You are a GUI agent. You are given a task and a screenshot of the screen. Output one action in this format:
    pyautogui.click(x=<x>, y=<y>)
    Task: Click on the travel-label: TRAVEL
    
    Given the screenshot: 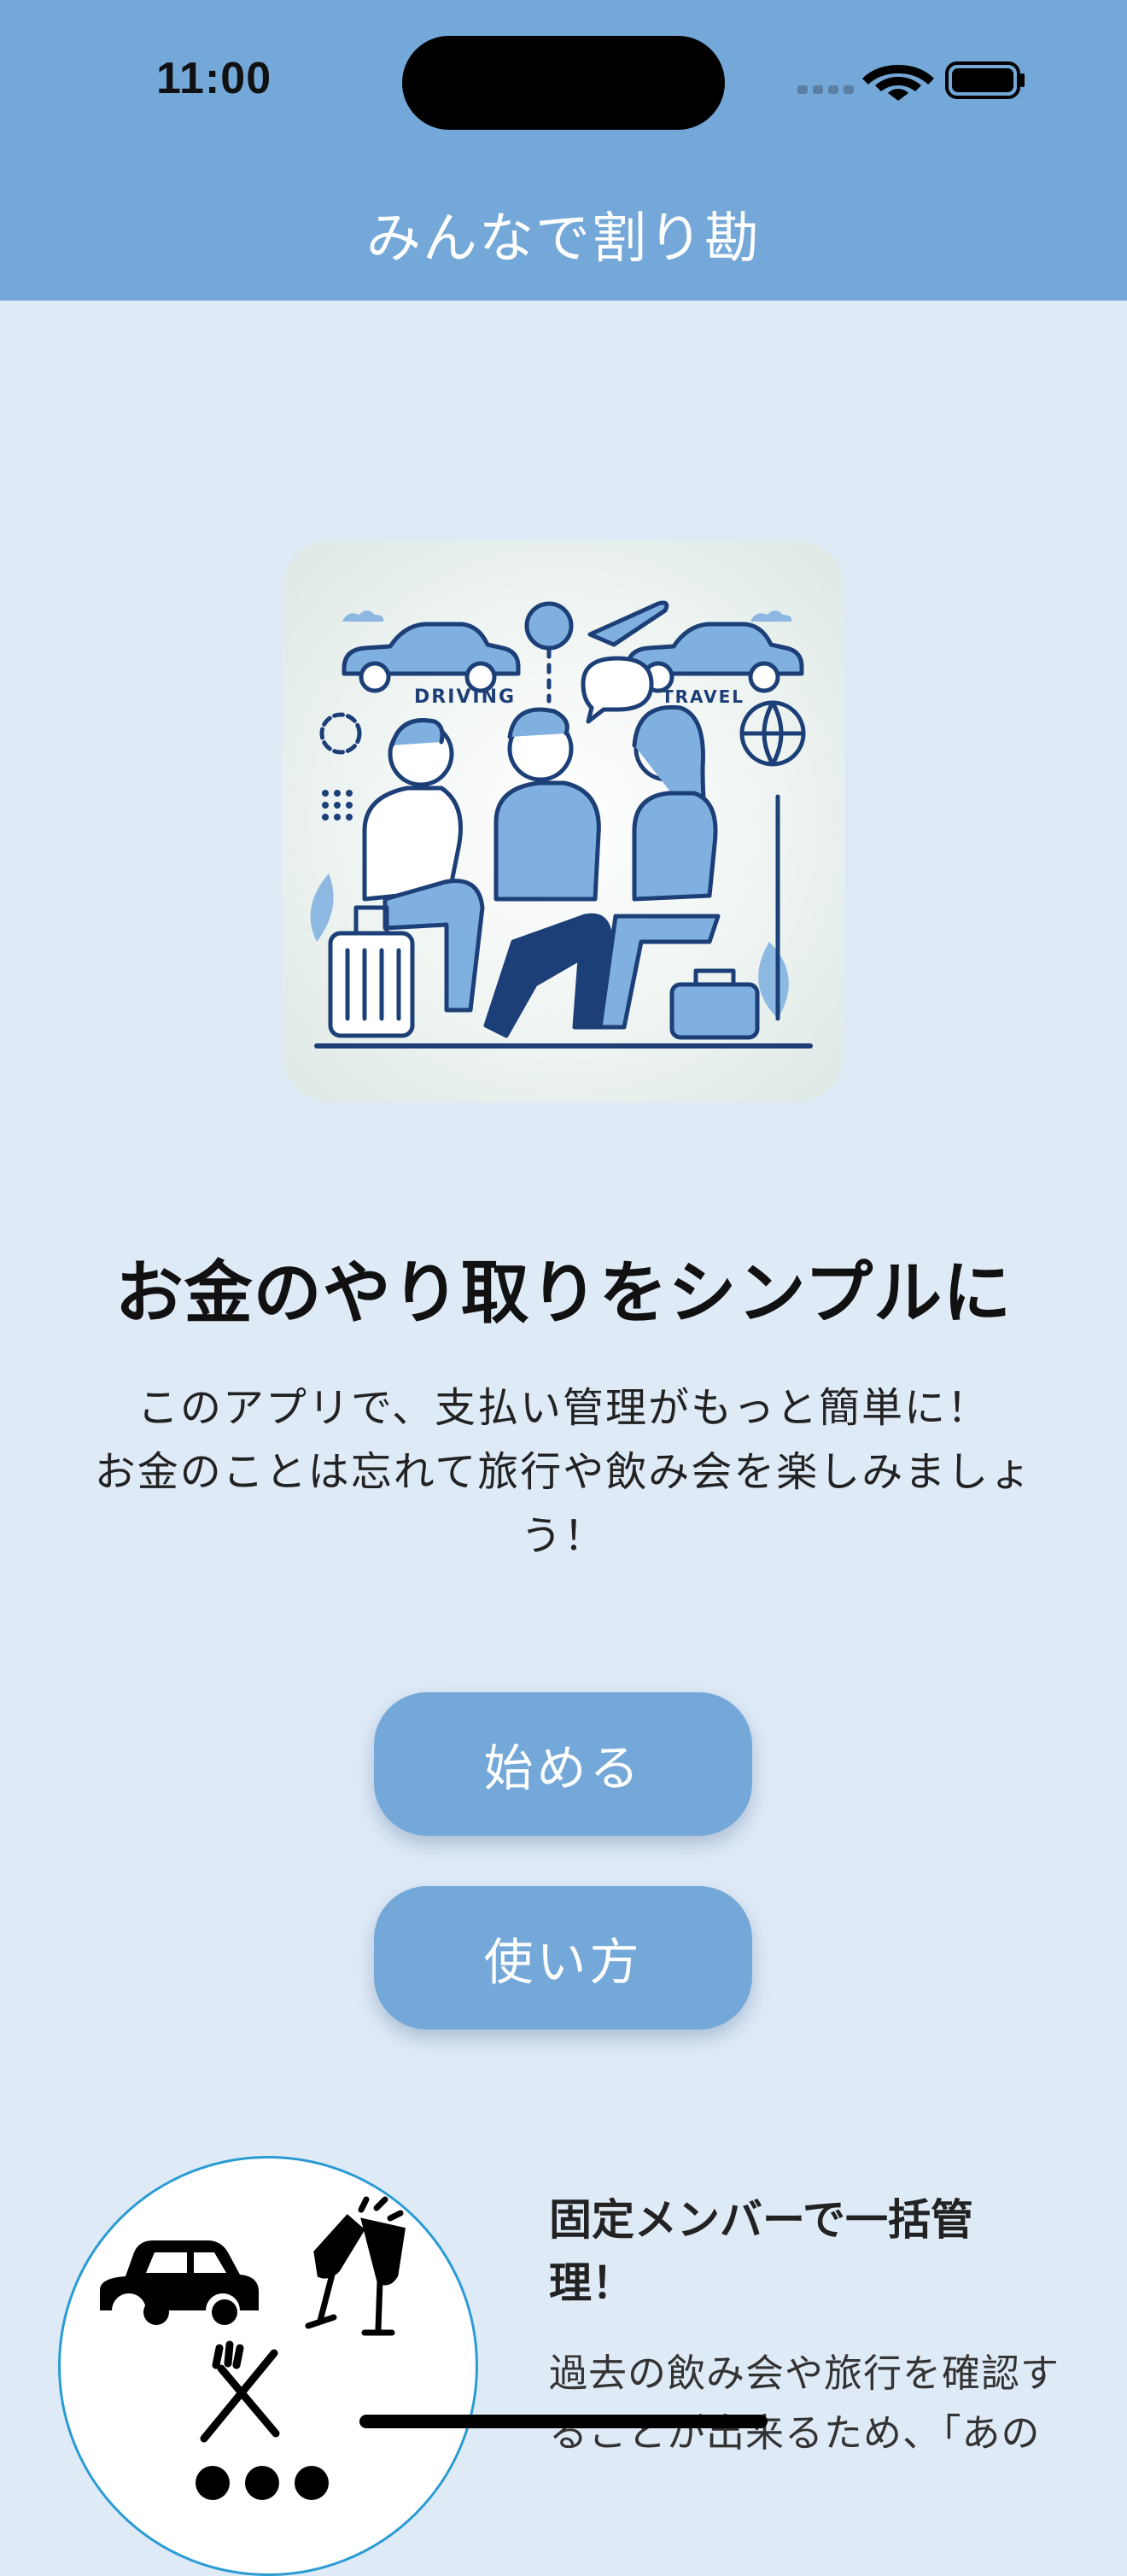 What is the action you would take?
    pyautogui.click(x=703, y=696)
    